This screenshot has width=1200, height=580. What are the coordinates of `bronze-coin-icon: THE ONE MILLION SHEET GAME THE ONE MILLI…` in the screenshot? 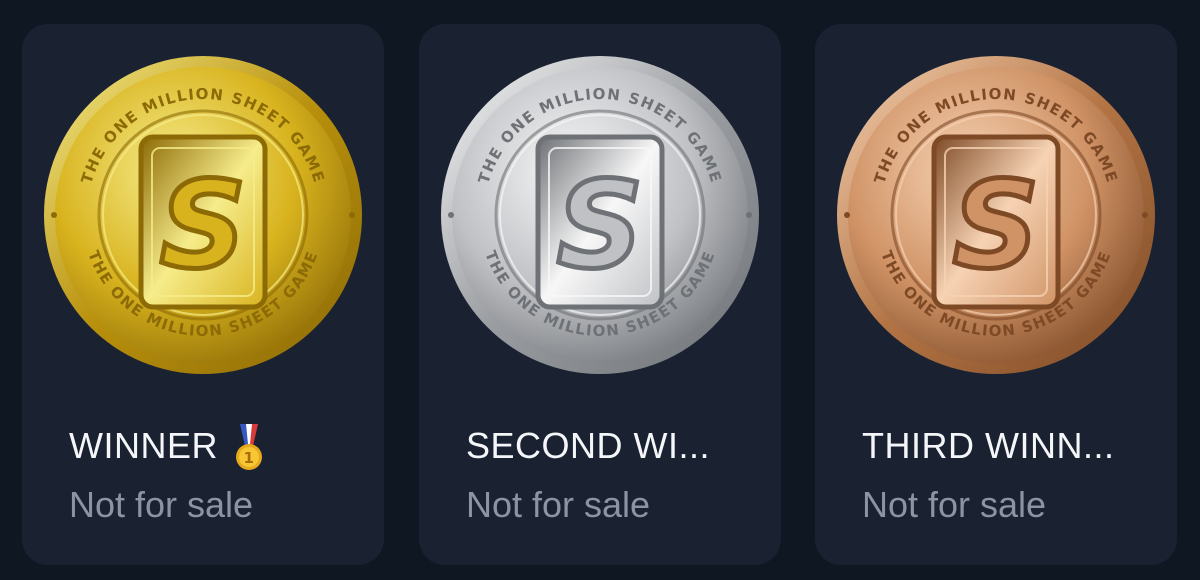 It's located at (996, 215).